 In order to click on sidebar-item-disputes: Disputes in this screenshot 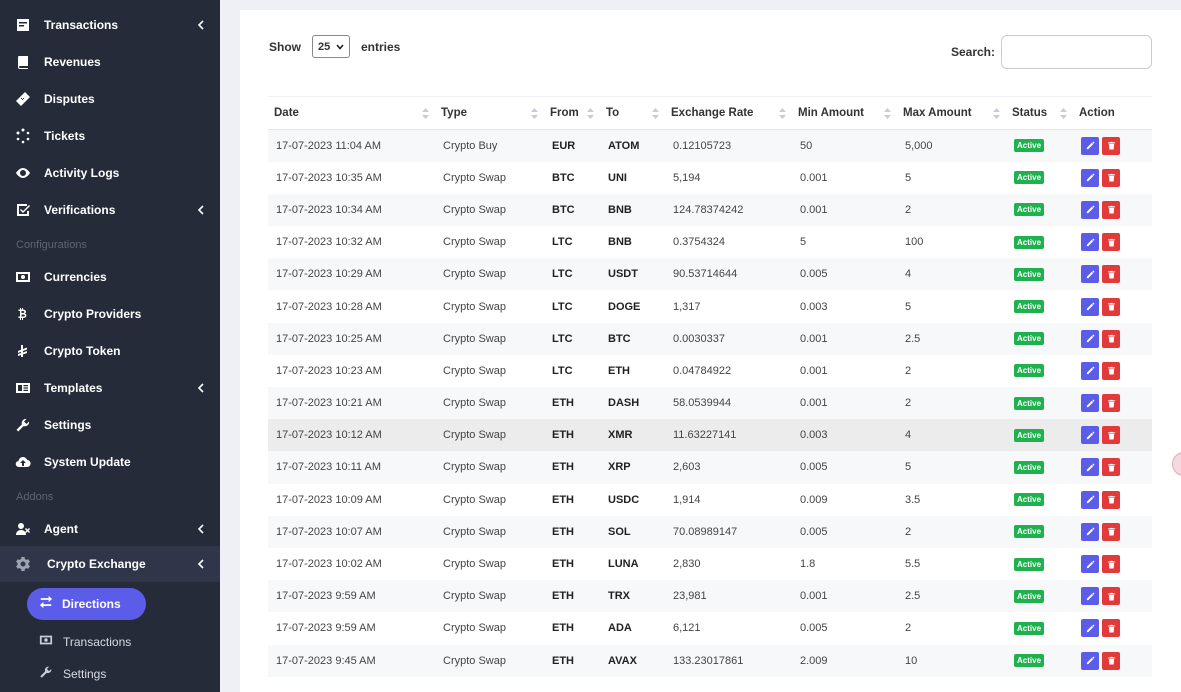, I will do `click(110, 98)`.